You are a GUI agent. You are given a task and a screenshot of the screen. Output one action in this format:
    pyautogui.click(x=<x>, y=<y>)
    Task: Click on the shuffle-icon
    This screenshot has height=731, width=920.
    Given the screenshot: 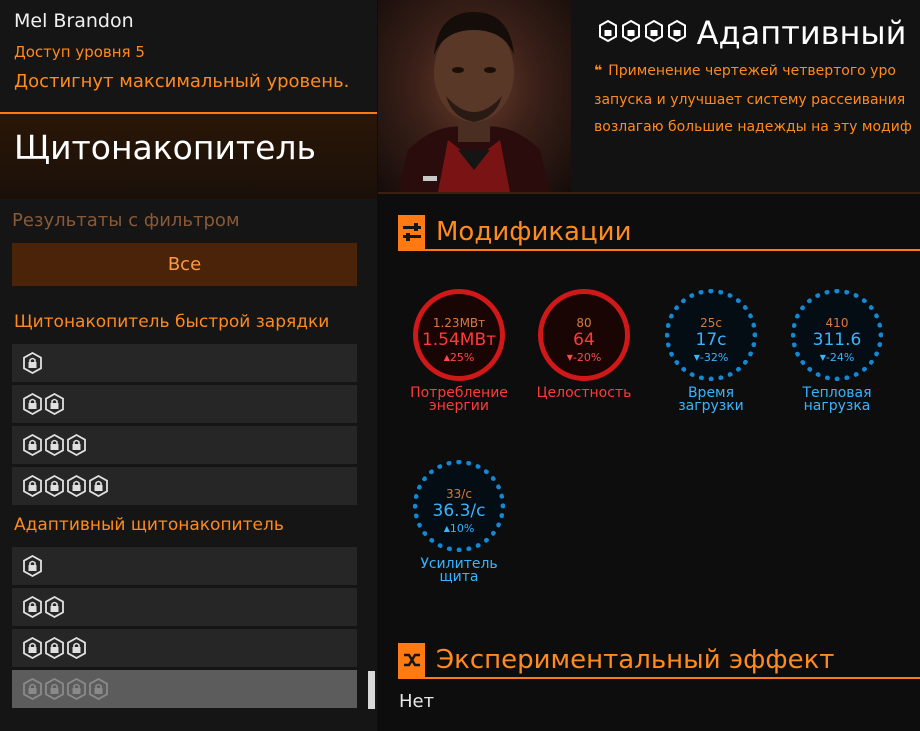 What is the action you would take?
    pyautogui.click(x=411, y=660)
    